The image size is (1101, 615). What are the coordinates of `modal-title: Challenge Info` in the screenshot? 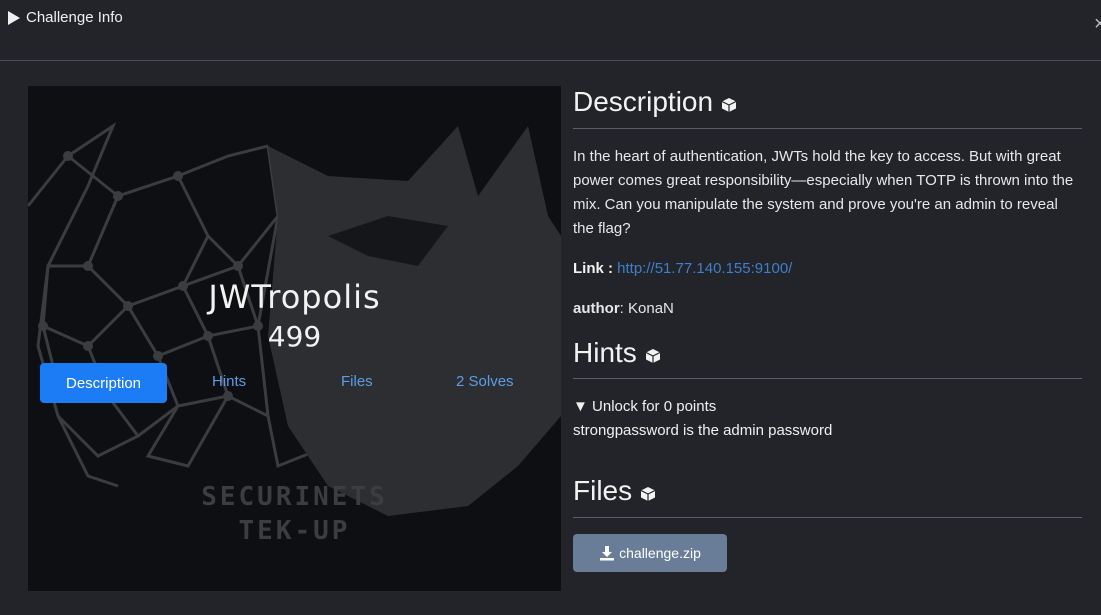 It's located at (65, 17).